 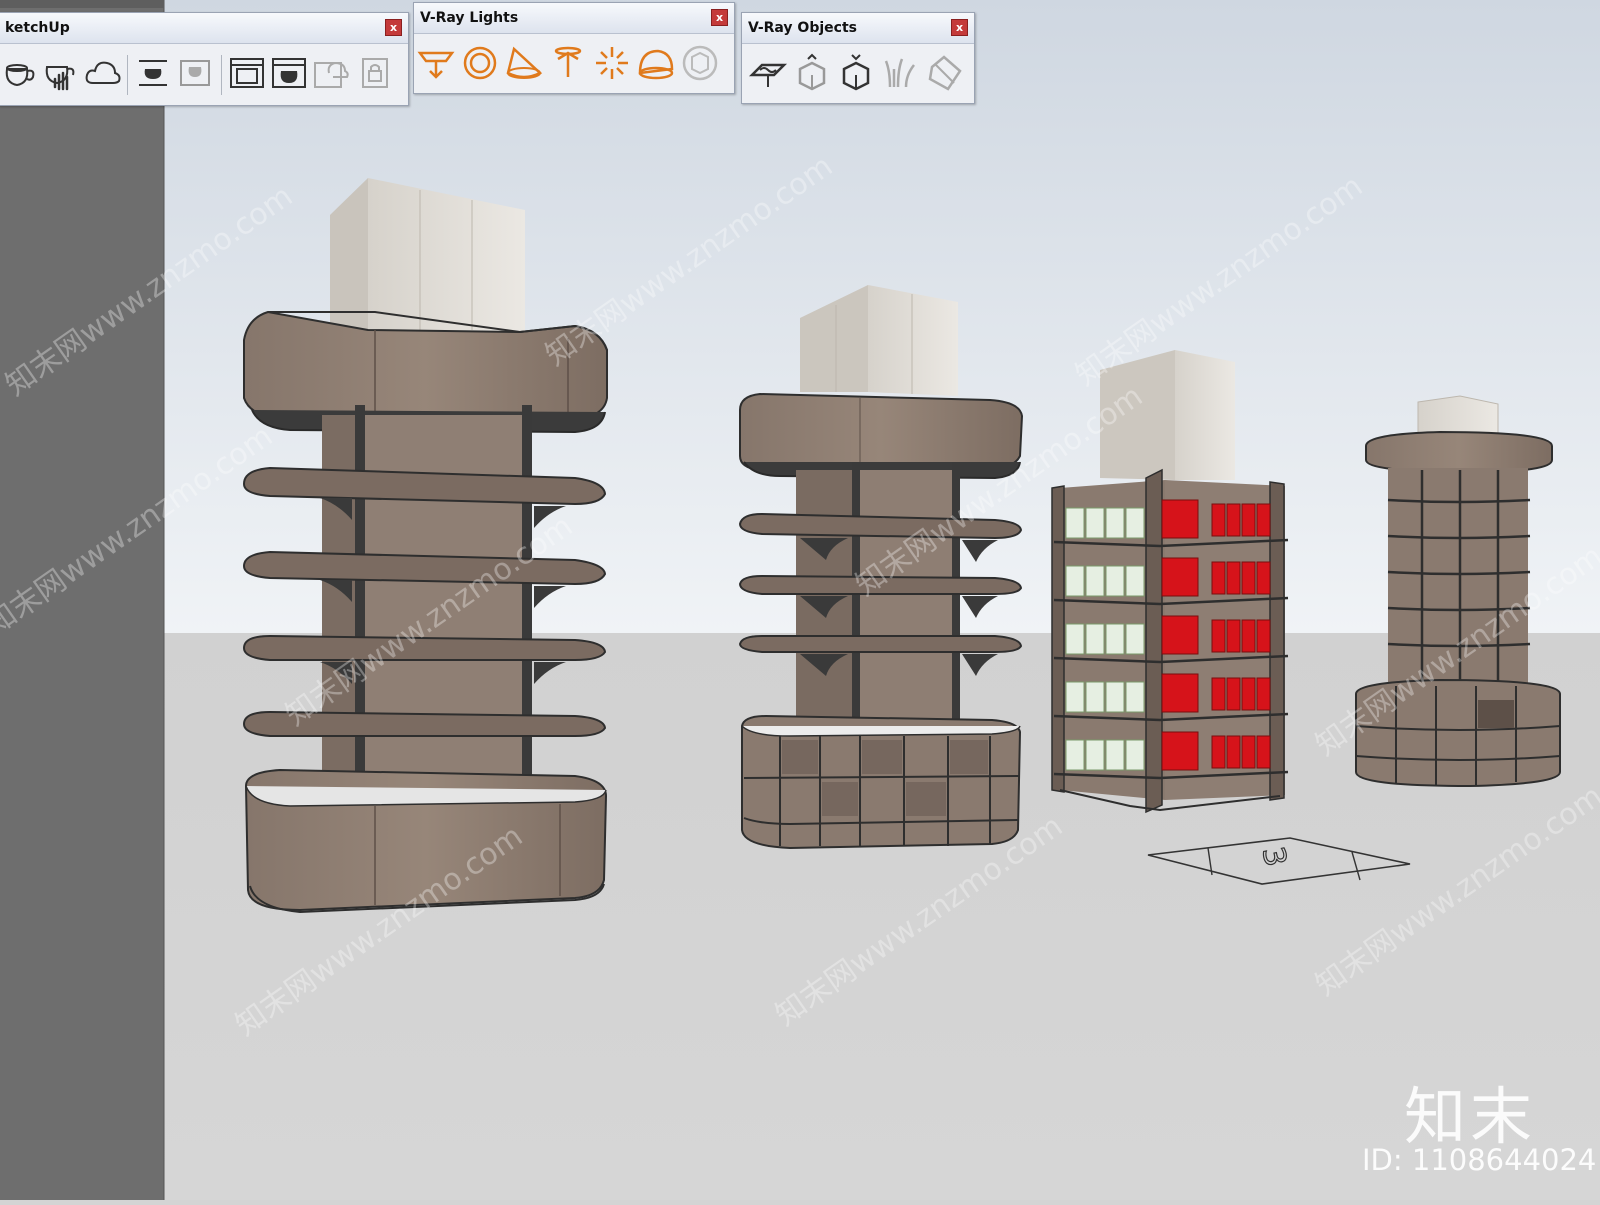 I want to click on batch-render-icon, so click(x=289, y=73).